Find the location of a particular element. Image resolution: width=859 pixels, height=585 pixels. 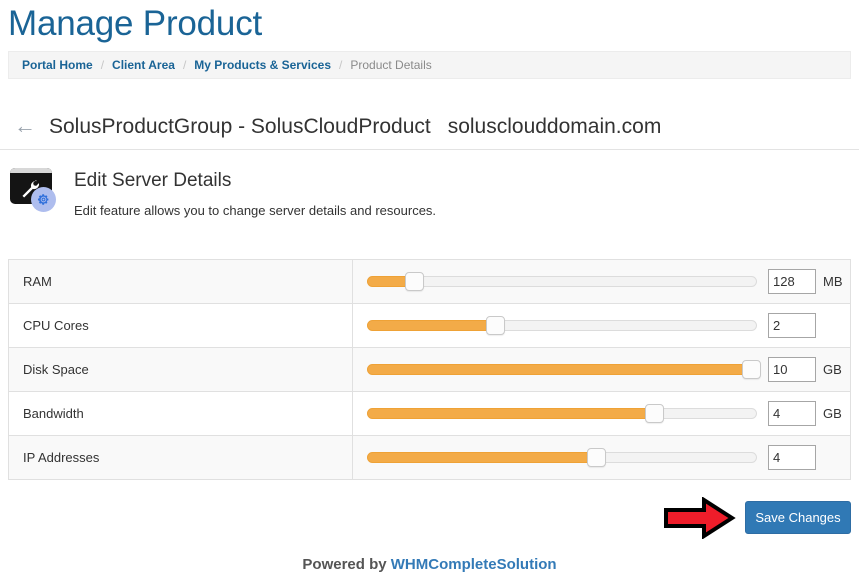

whmcs-brand-link: WHMCompleteSolution is located at coordinates (474, 564).